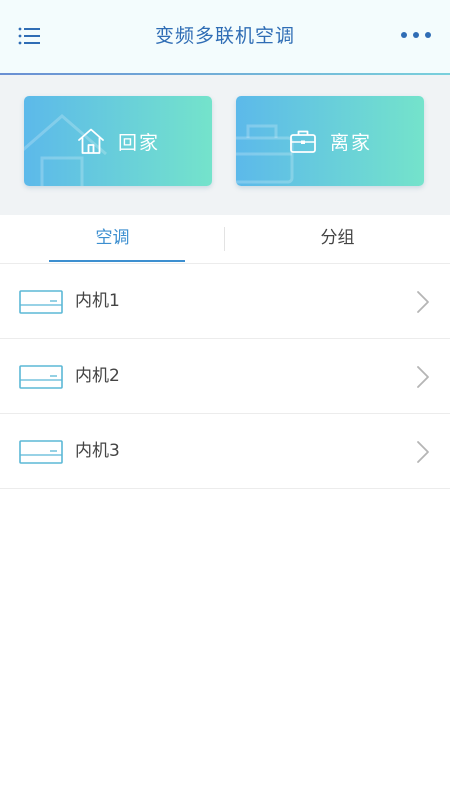  Describe the element at coordinates (350, 142) in the screenshot. I see `away-mode-label: 离家` at that location.